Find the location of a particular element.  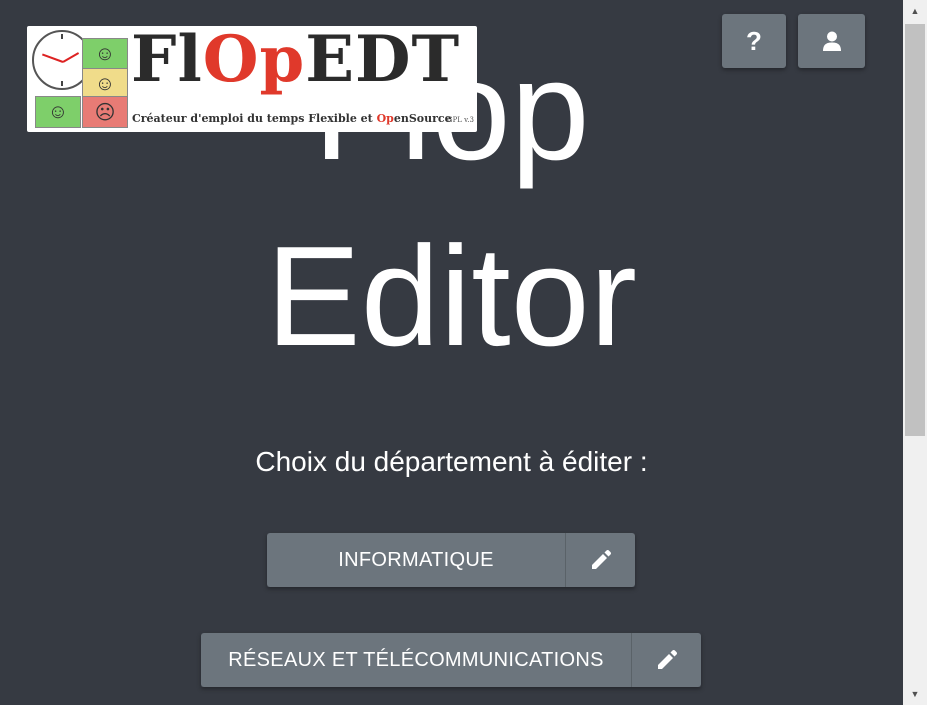

page-title-line2: Editor is located at coordinates (451, 296).